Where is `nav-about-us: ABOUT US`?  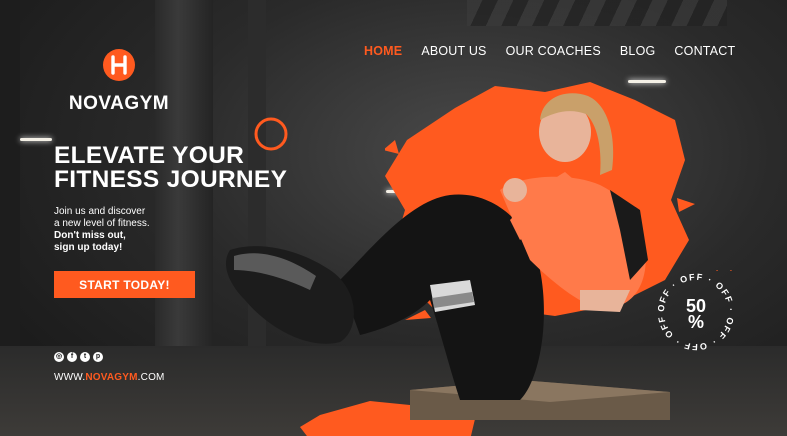 nav-about-us: ABOUT US is located at coordinates (453, 51).